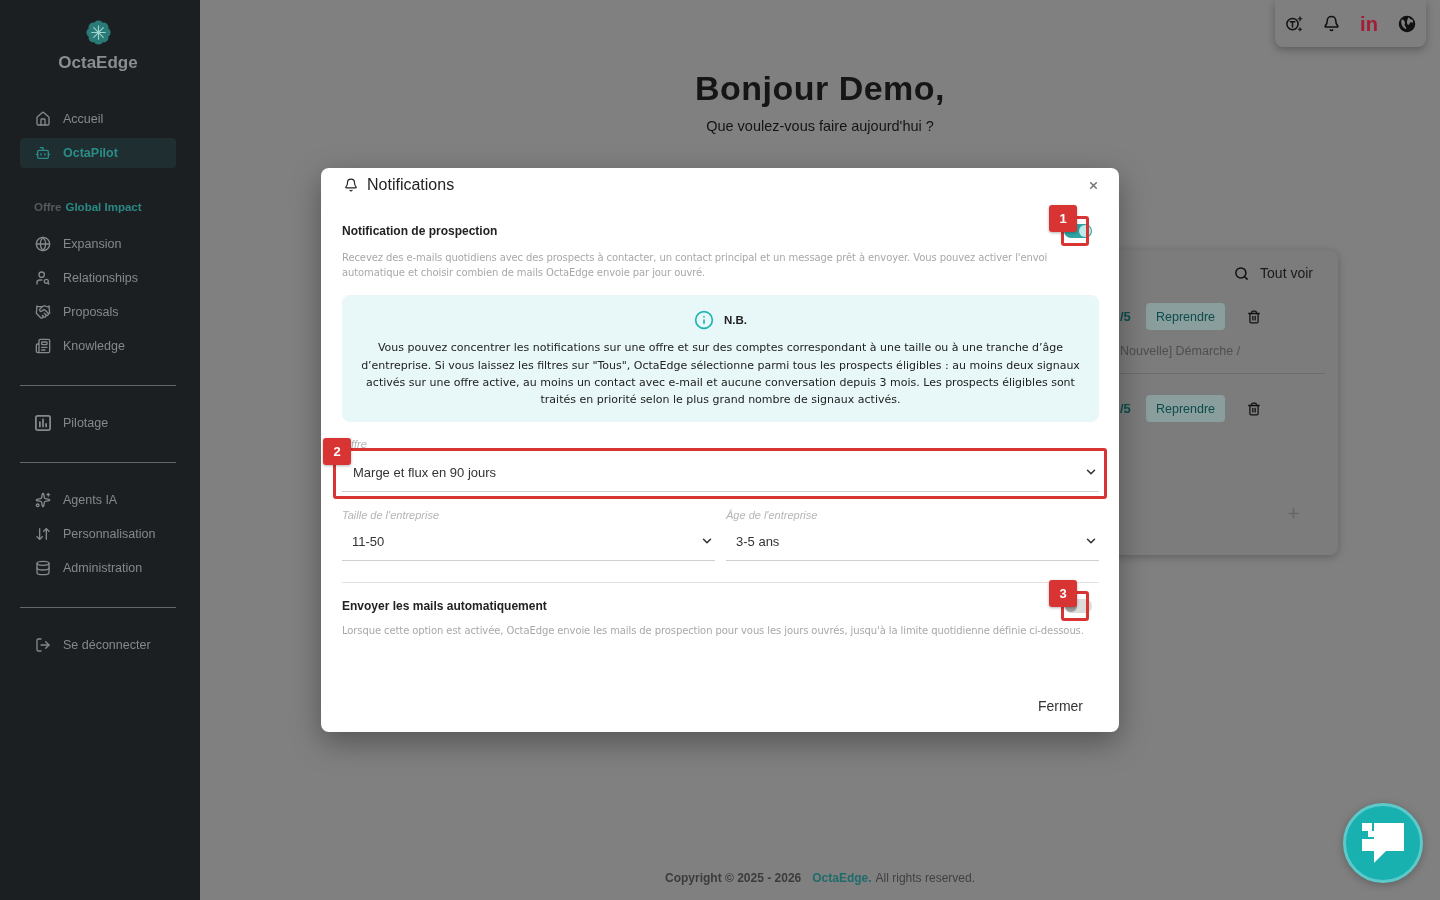 The height and width of the screenshot is (900, 1440). What do you see at coordinates (98, 153) in the screenshot?
I see `nav-item: OctaPilot` at bounding box center [98, 153].